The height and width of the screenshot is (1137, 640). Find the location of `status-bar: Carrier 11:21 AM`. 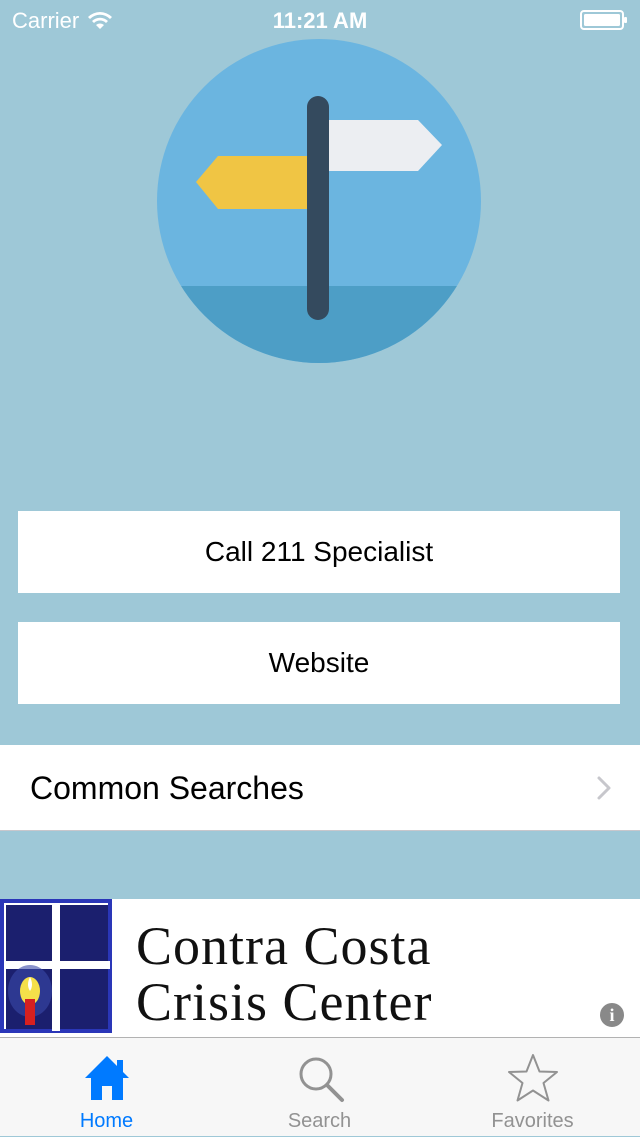

status-bar: Carrier 11:21 AM is located at coordinates (320, 20).